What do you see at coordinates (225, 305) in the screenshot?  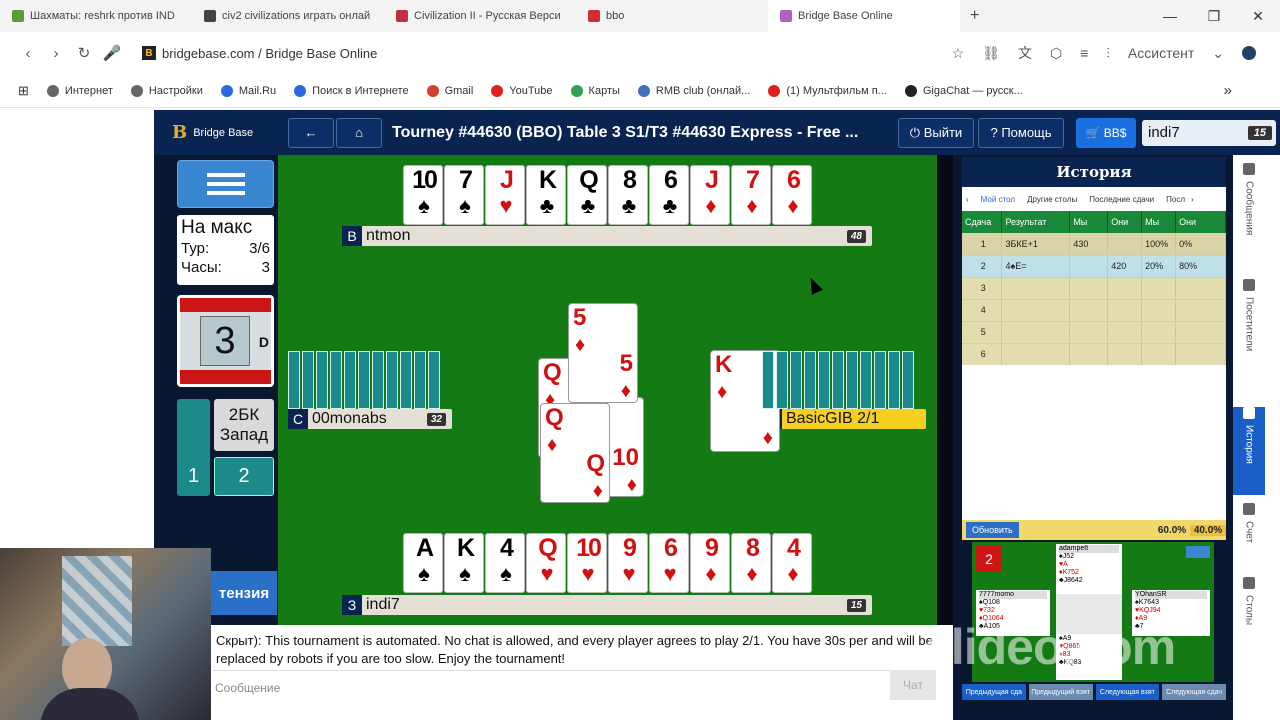 I see `vulnerable-bar-top` at bounding box center [225, 305].